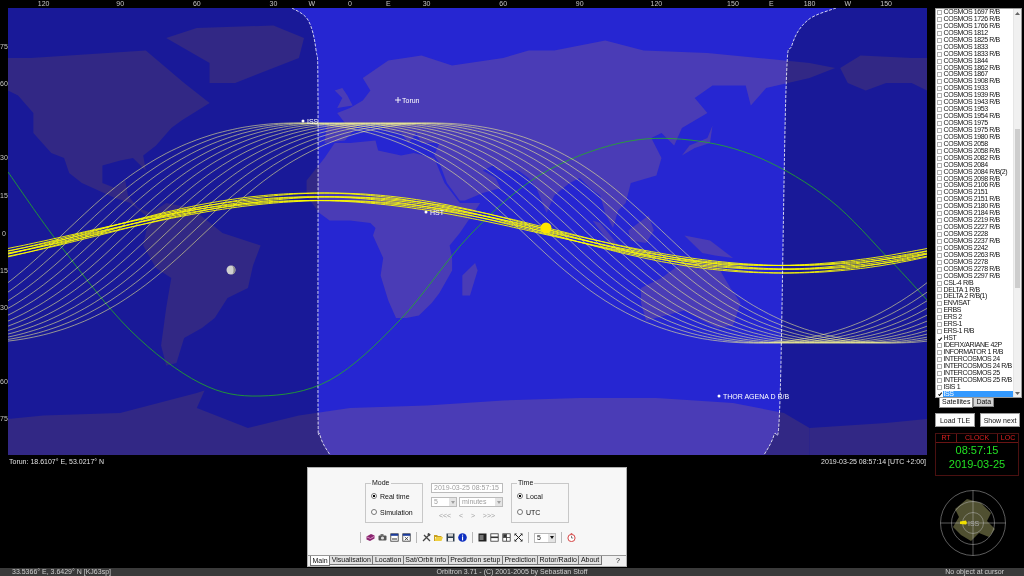 The height and width of the screenshot is (576, 1024). I want to click on scrollbar-thumb, so click(1017, 208).